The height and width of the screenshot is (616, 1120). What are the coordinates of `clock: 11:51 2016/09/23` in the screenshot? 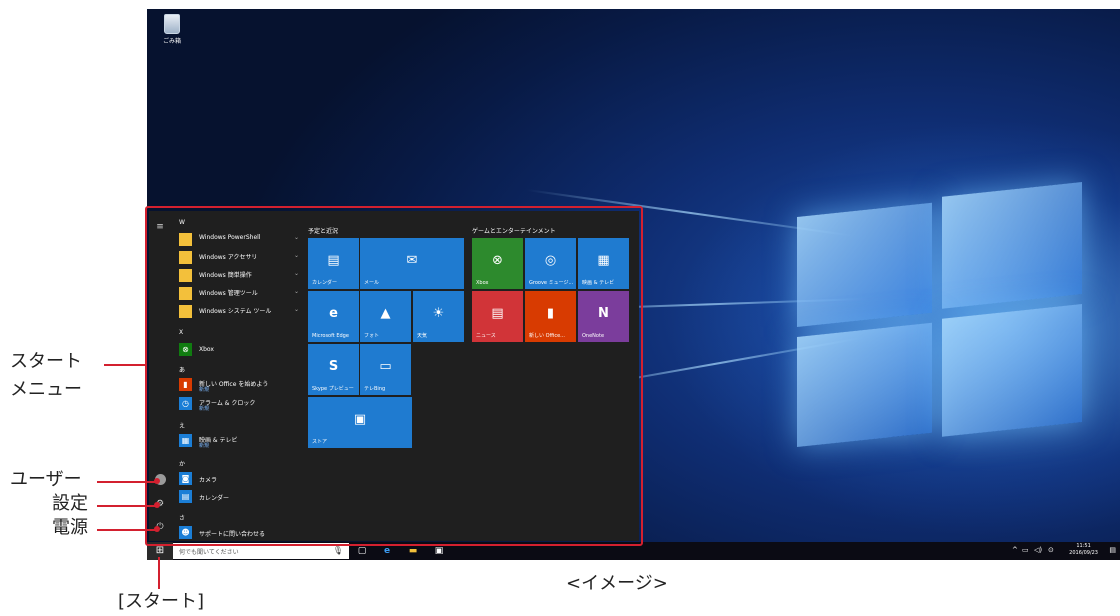 It's located at (1083, 550).